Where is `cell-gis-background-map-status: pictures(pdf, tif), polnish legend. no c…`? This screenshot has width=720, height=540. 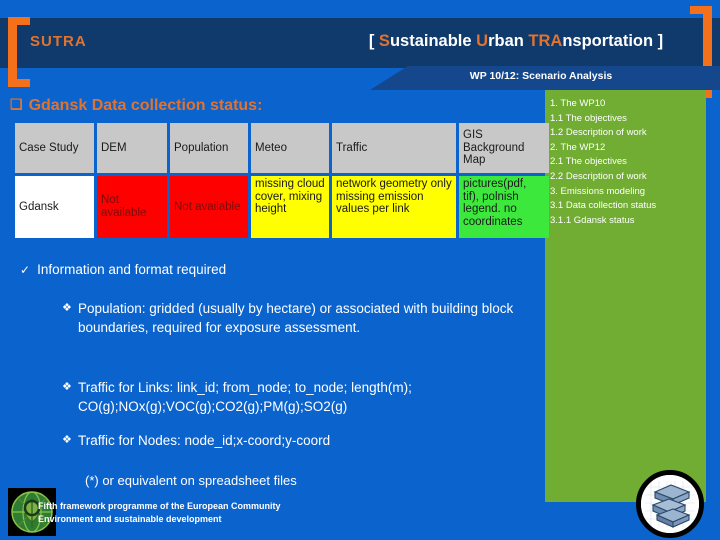 cell-gis-background-map-status: pictures(pdf, tif), polnish legend. no c… is located at coordinates (504, 207).